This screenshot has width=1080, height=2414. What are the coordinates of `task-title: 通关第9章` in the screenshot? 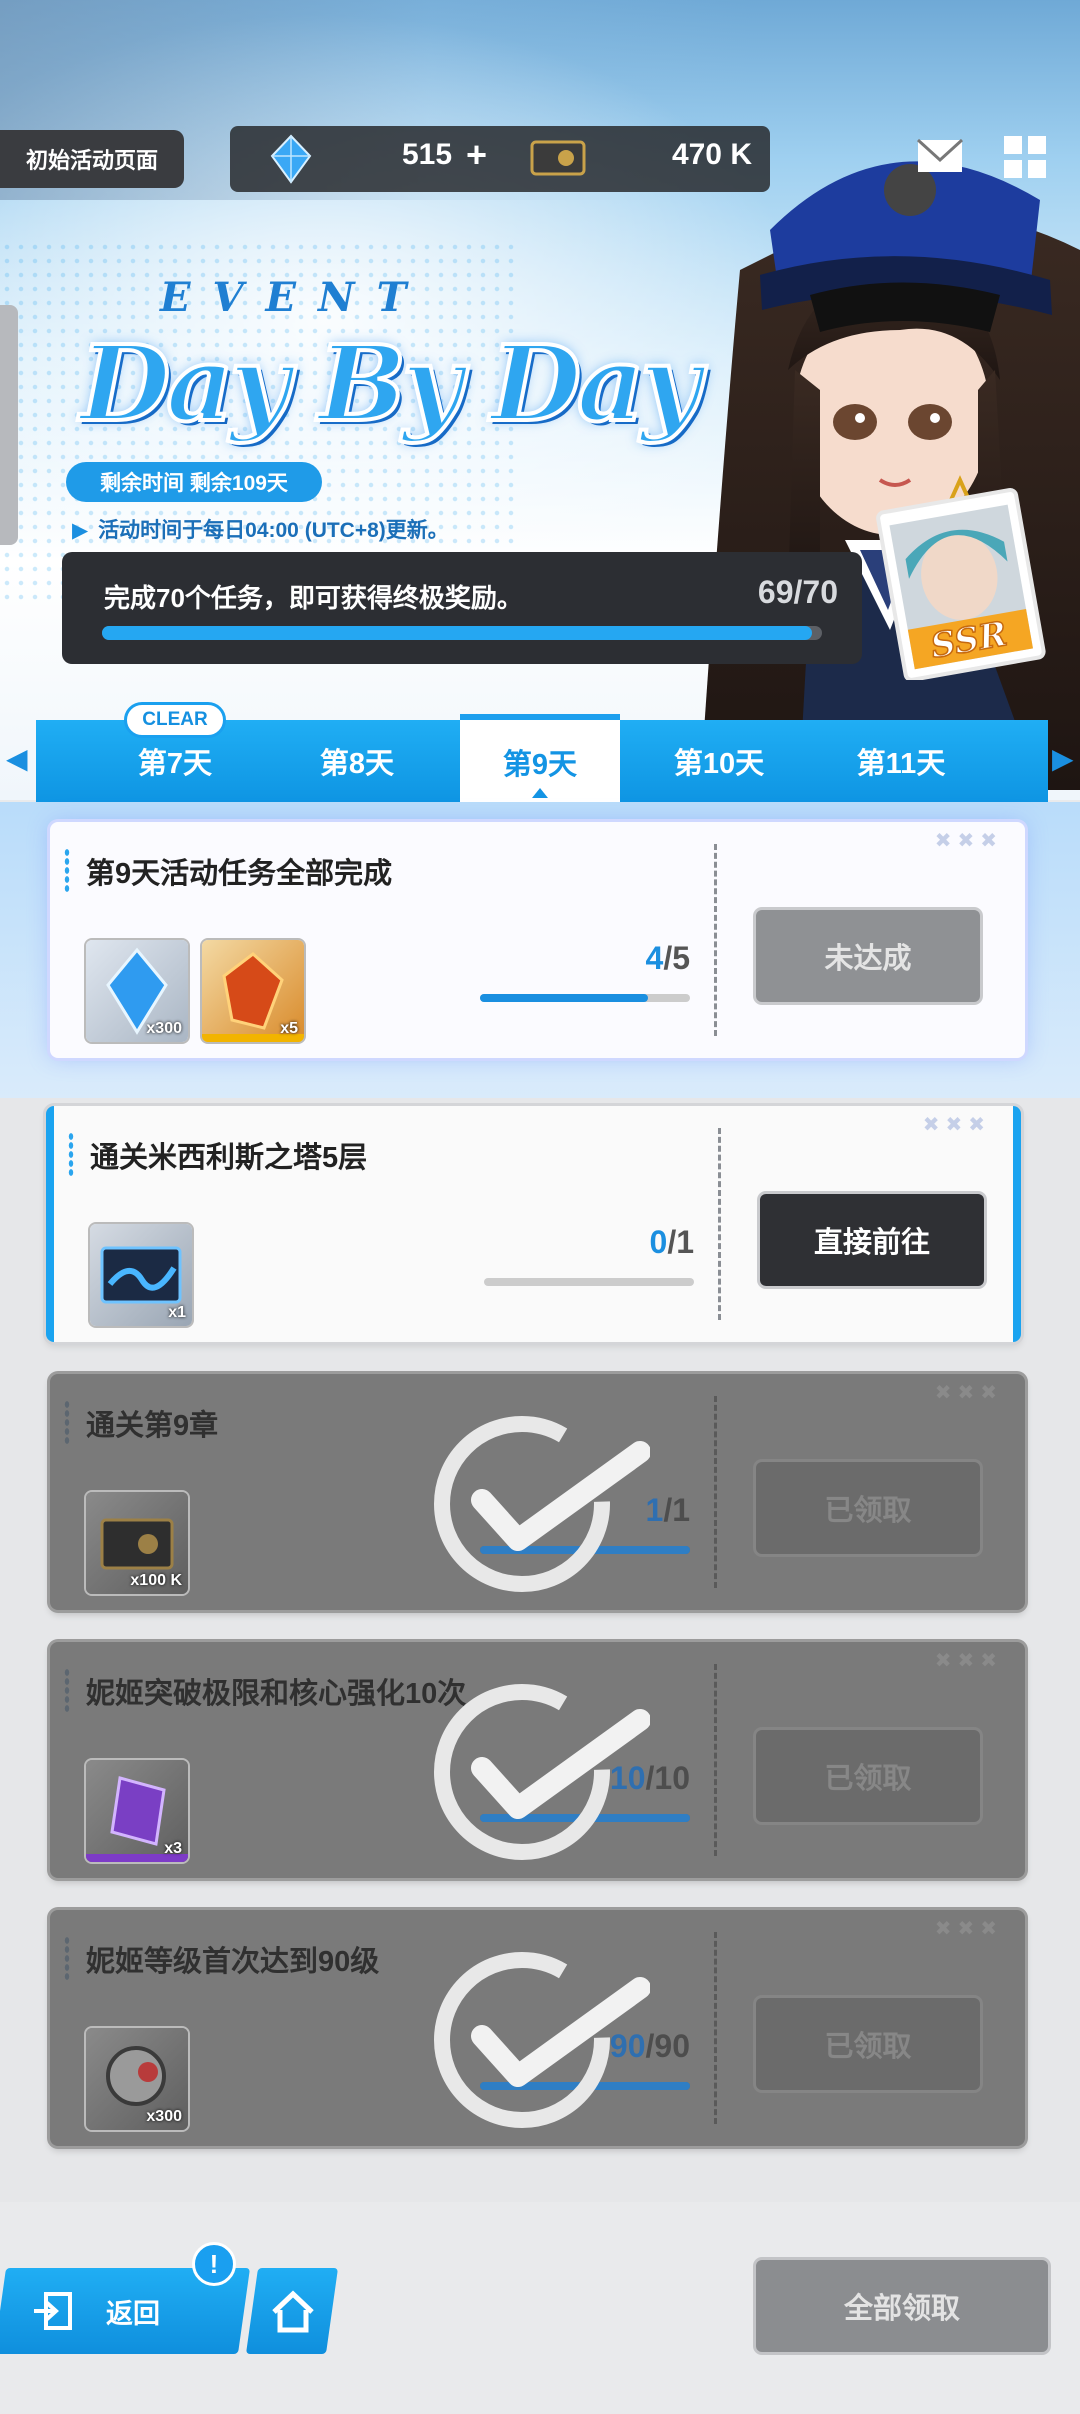 It's located at (152, 1426).